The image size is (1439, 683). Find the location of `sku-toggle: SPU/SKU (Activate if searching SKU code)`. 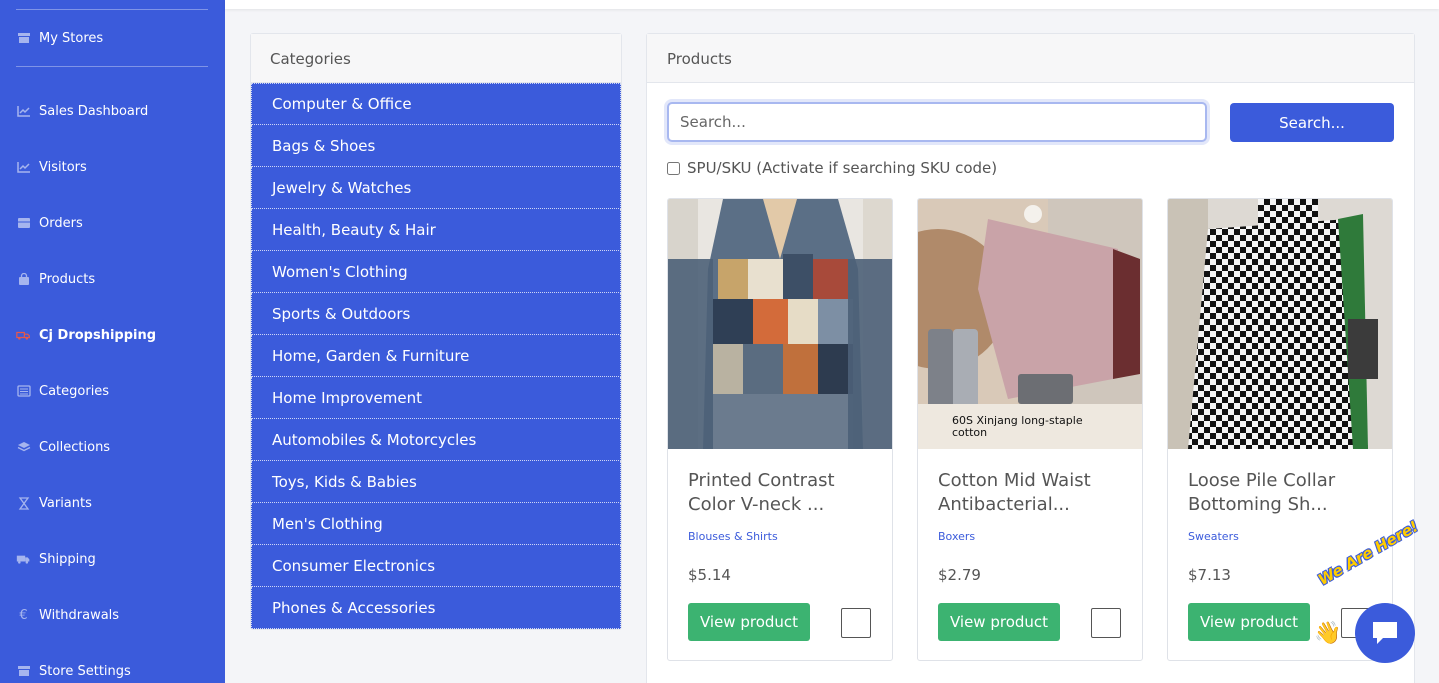

sku-toggle: SPU/SKU (Activate if searching SKU code) is located at coordinates (832, 168).